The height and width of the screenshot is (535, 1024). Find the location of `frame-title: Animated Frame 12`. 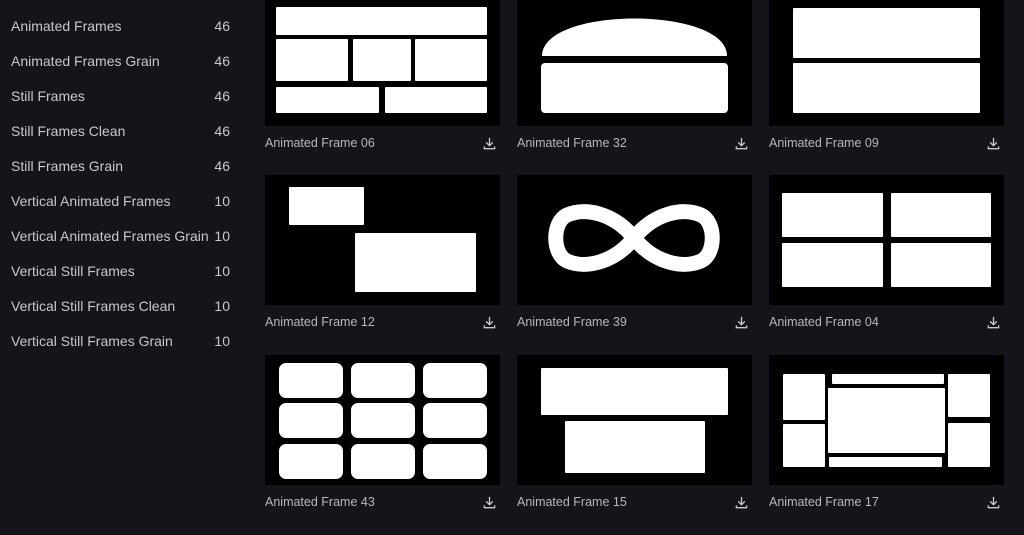

frame-title: Animated Frame 12 is located at coordinates (320, 322).